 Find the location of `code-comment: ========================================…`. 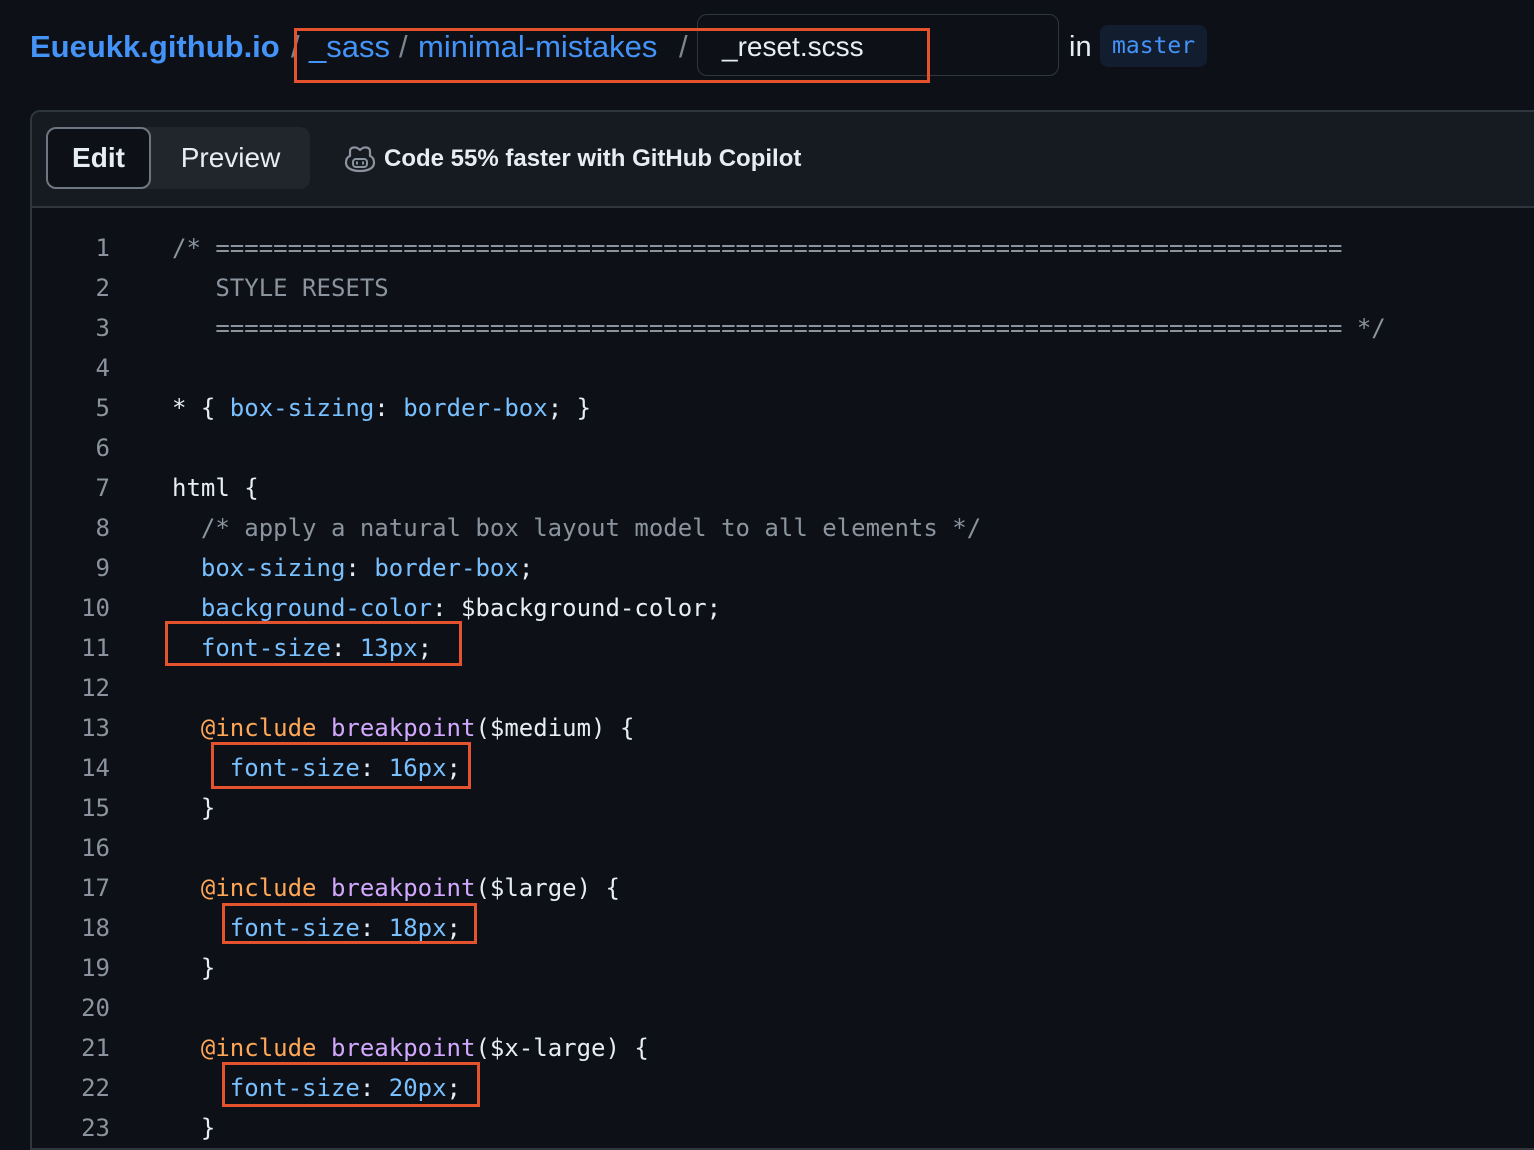

code-comment: ========================================… is located at coordinates (779, 328).